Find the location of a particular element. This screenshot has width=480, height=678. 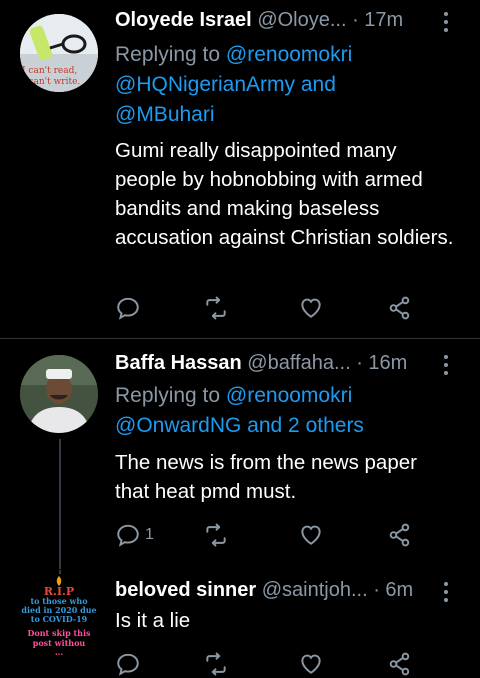

display-name: Baffa Hassan is located at coordinates (178, 363).